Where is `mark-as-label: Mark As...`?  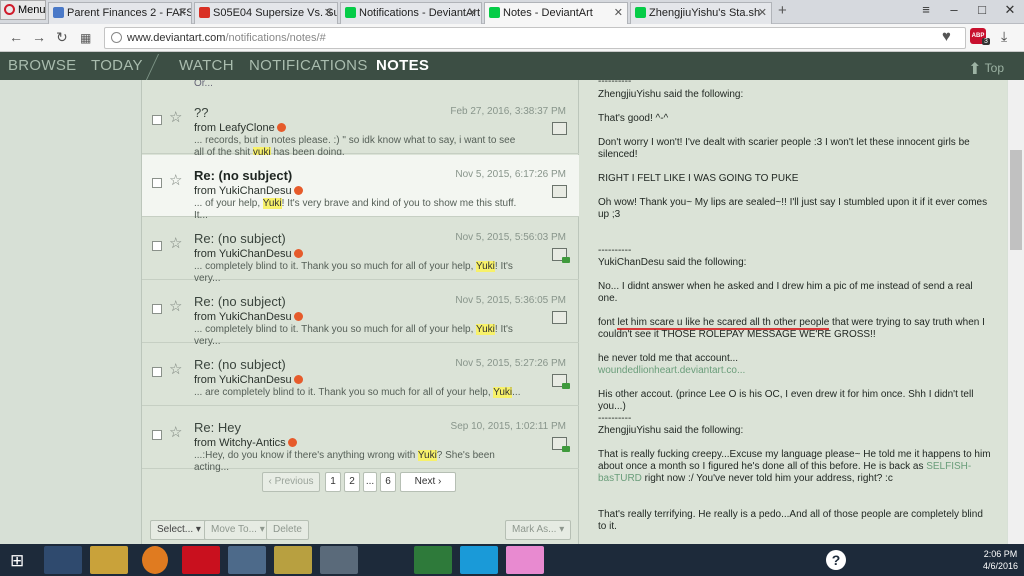
mark-as-label: Mark As... is located at coordinates (534, 529).